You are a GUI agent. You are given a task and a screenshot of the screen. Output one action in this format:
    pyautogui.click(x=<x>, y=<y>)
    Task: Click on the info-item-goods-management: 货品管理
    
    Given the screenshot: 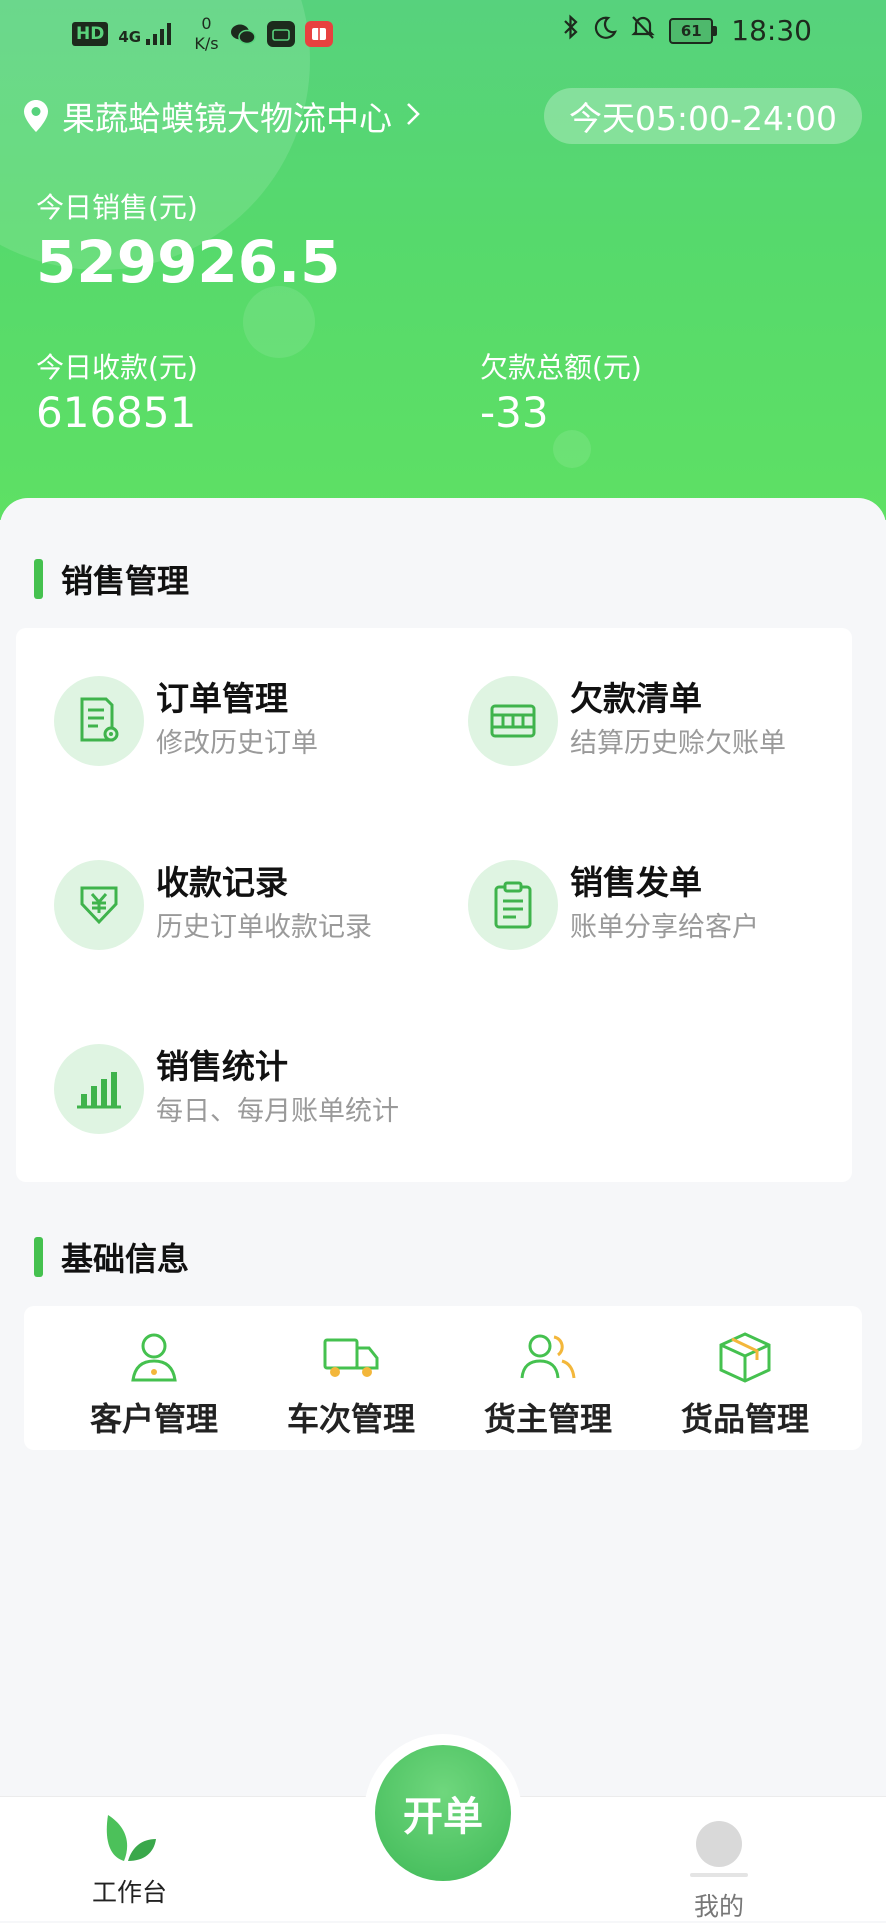 What is the action you would take?
    pyautogui.click(x=745, y=1373)
    